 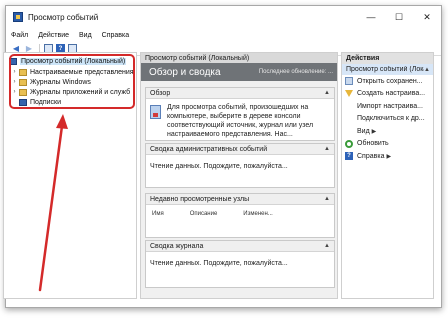 I want to click on open-saved-log-icon, so click(x=349, y=81).